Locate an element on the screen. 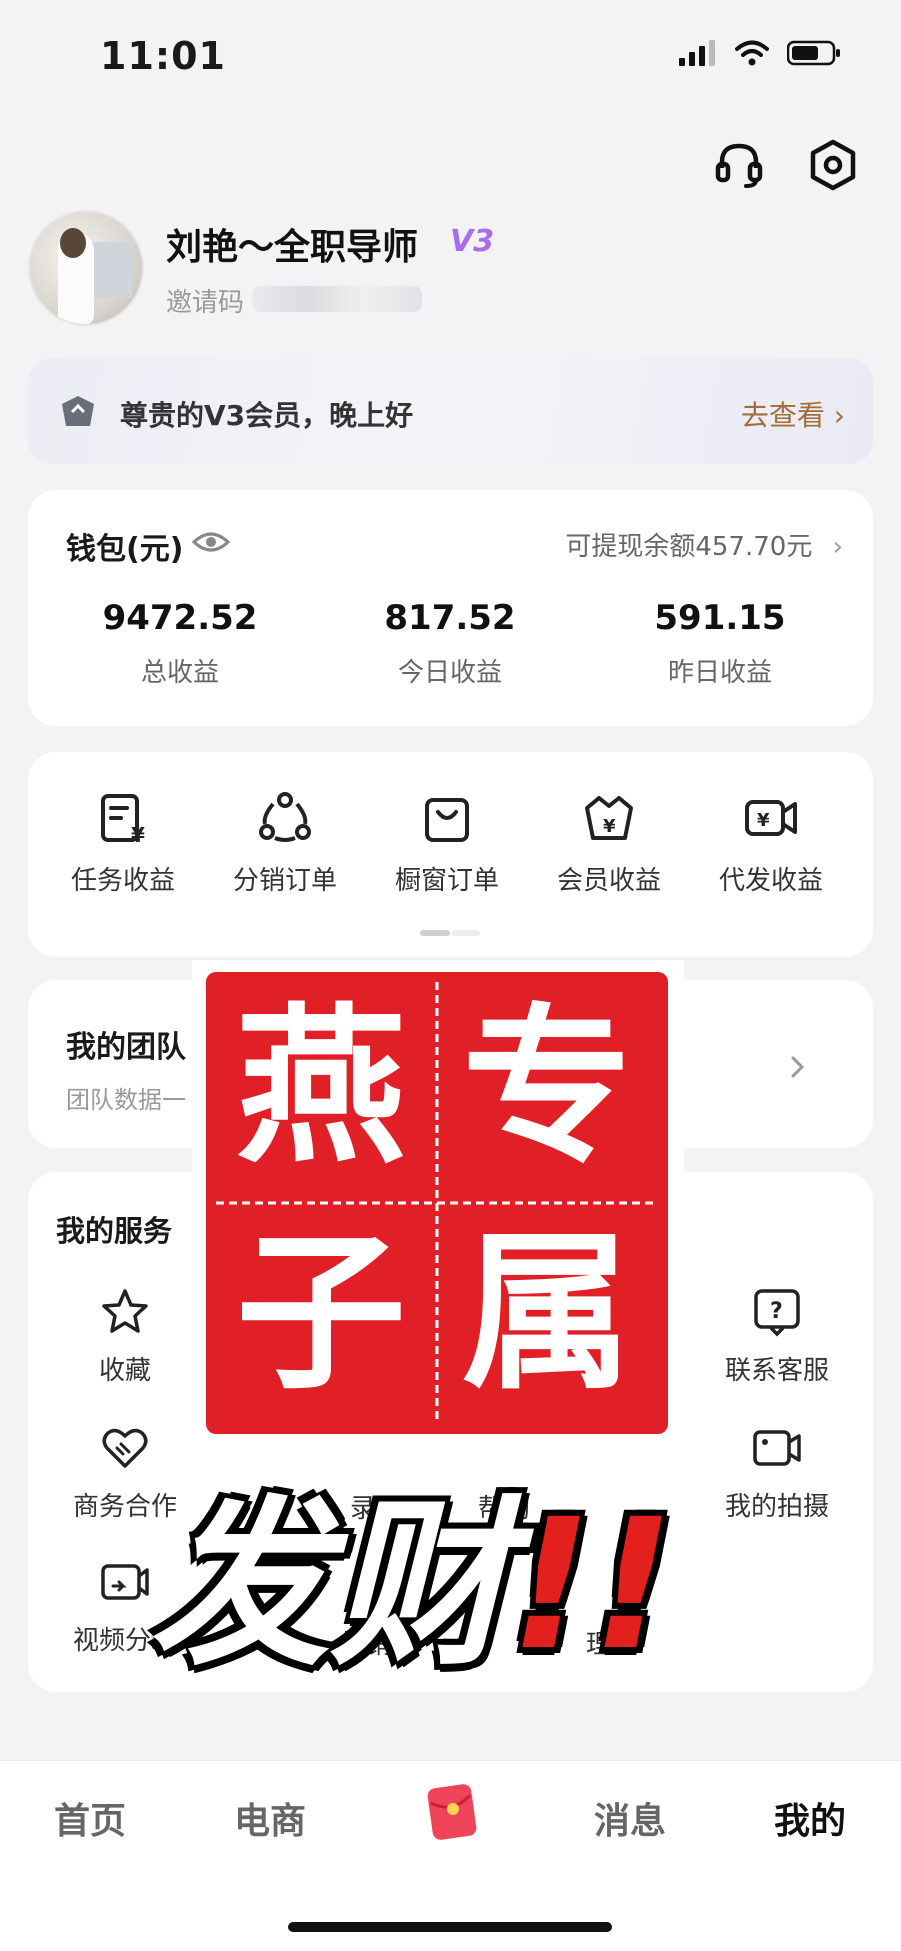 The image size is (901, 1951). today-income-value: 817.52 is located at coordinates (450, 618).